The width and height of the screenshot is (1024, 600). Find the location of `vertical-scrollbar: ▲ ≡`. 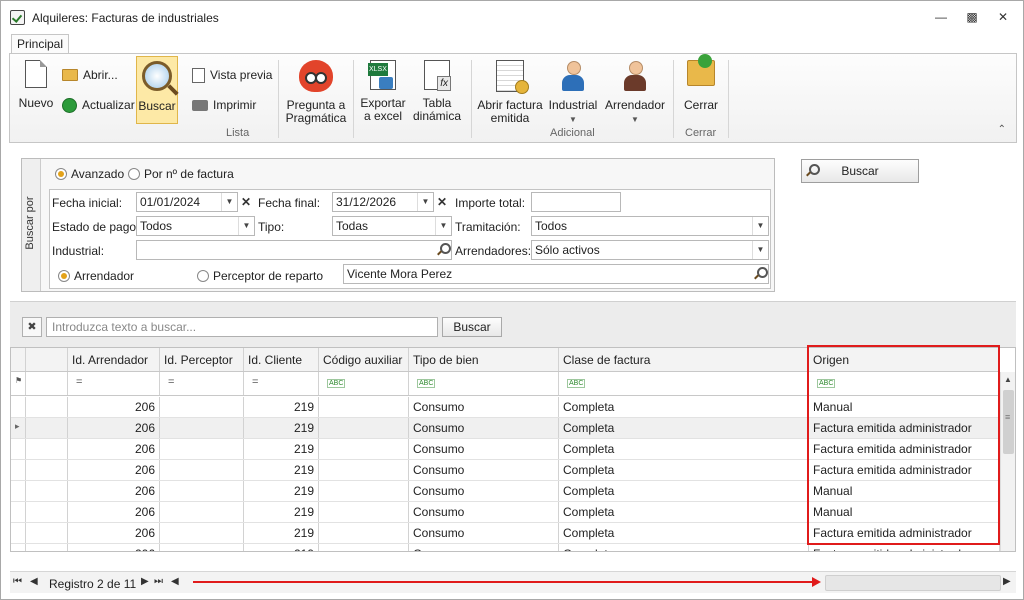

vertical-scrollbar: ▲ ≡ is located at coordinates (1007, 461).